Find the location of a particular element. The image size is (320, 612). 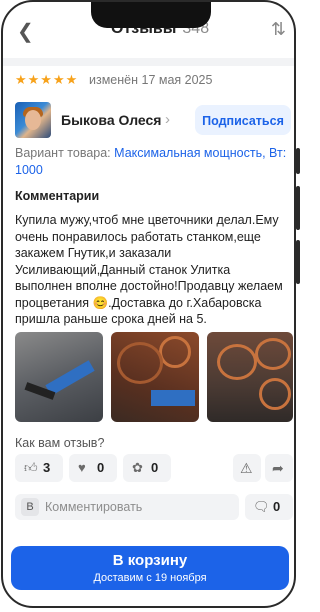

comment-placeholder: Комментировать is located at coordinates (94, 507).